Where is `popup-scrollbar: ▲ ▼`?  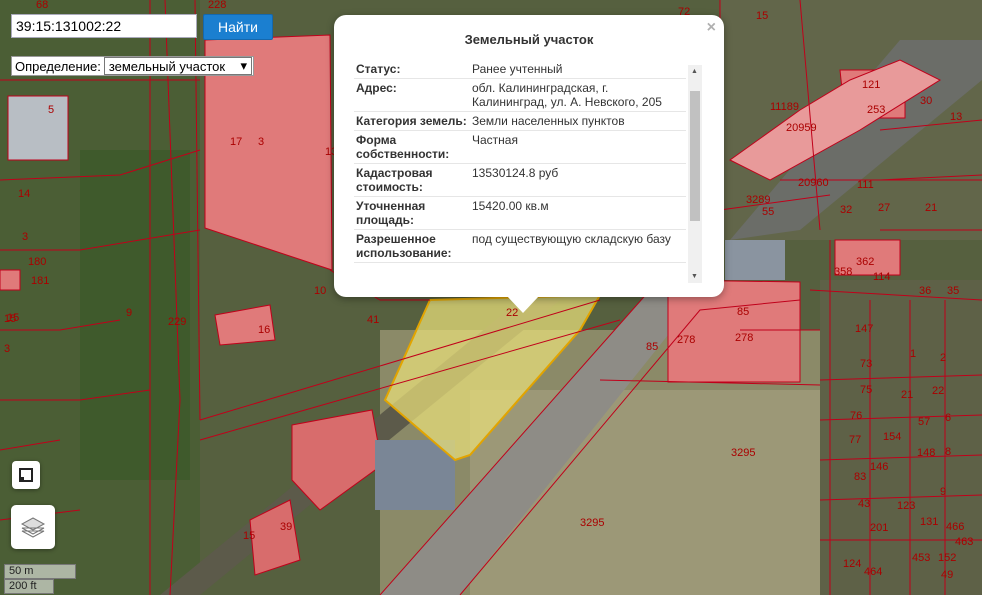
popup-scrollbar: ▲ ▼ is located at coordinates (695, 174).